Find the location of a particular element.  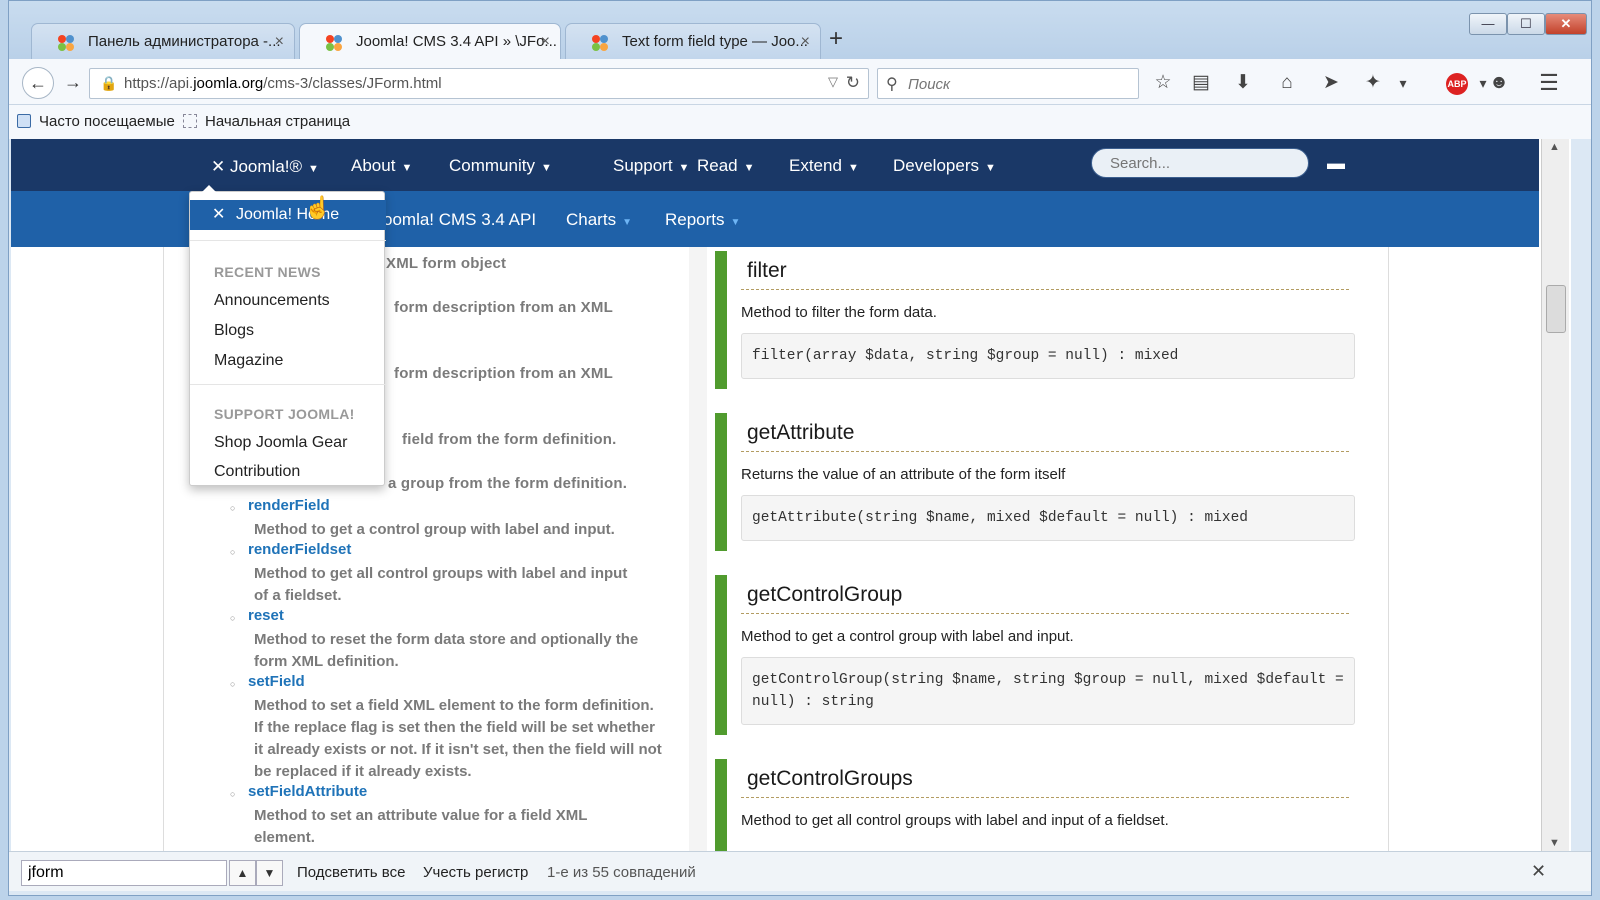

method-link-setfieldattribute: setFieldAttribute is located at coordinates (307, 791).